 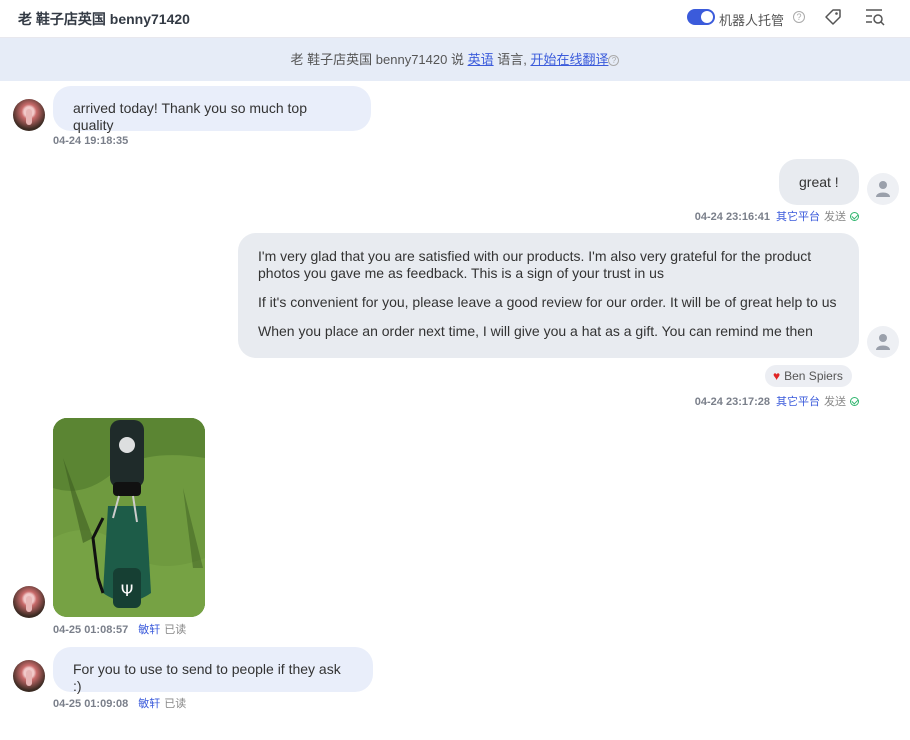 I want to click on robot-toggle, so click(x=701, y=17).